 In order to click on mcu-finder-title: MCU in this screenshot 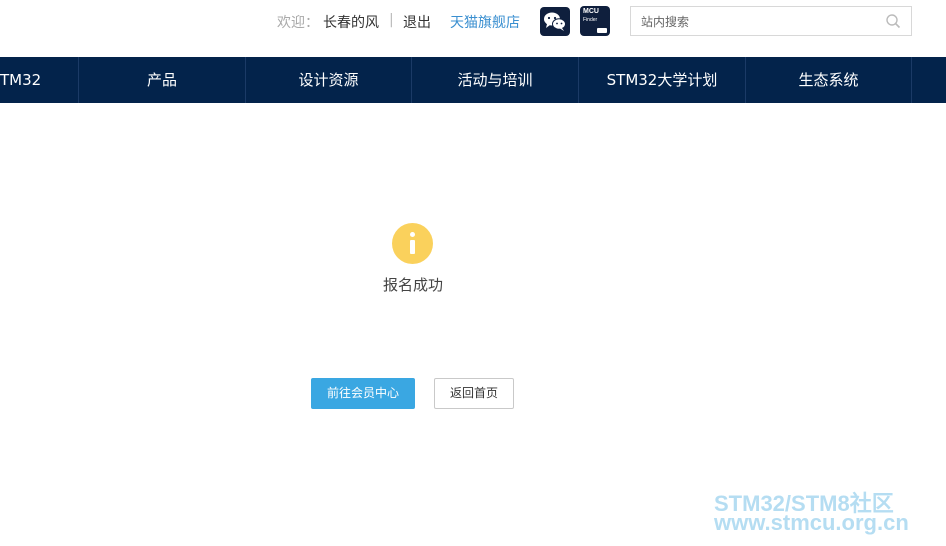, I will do `click(591, 11)`.